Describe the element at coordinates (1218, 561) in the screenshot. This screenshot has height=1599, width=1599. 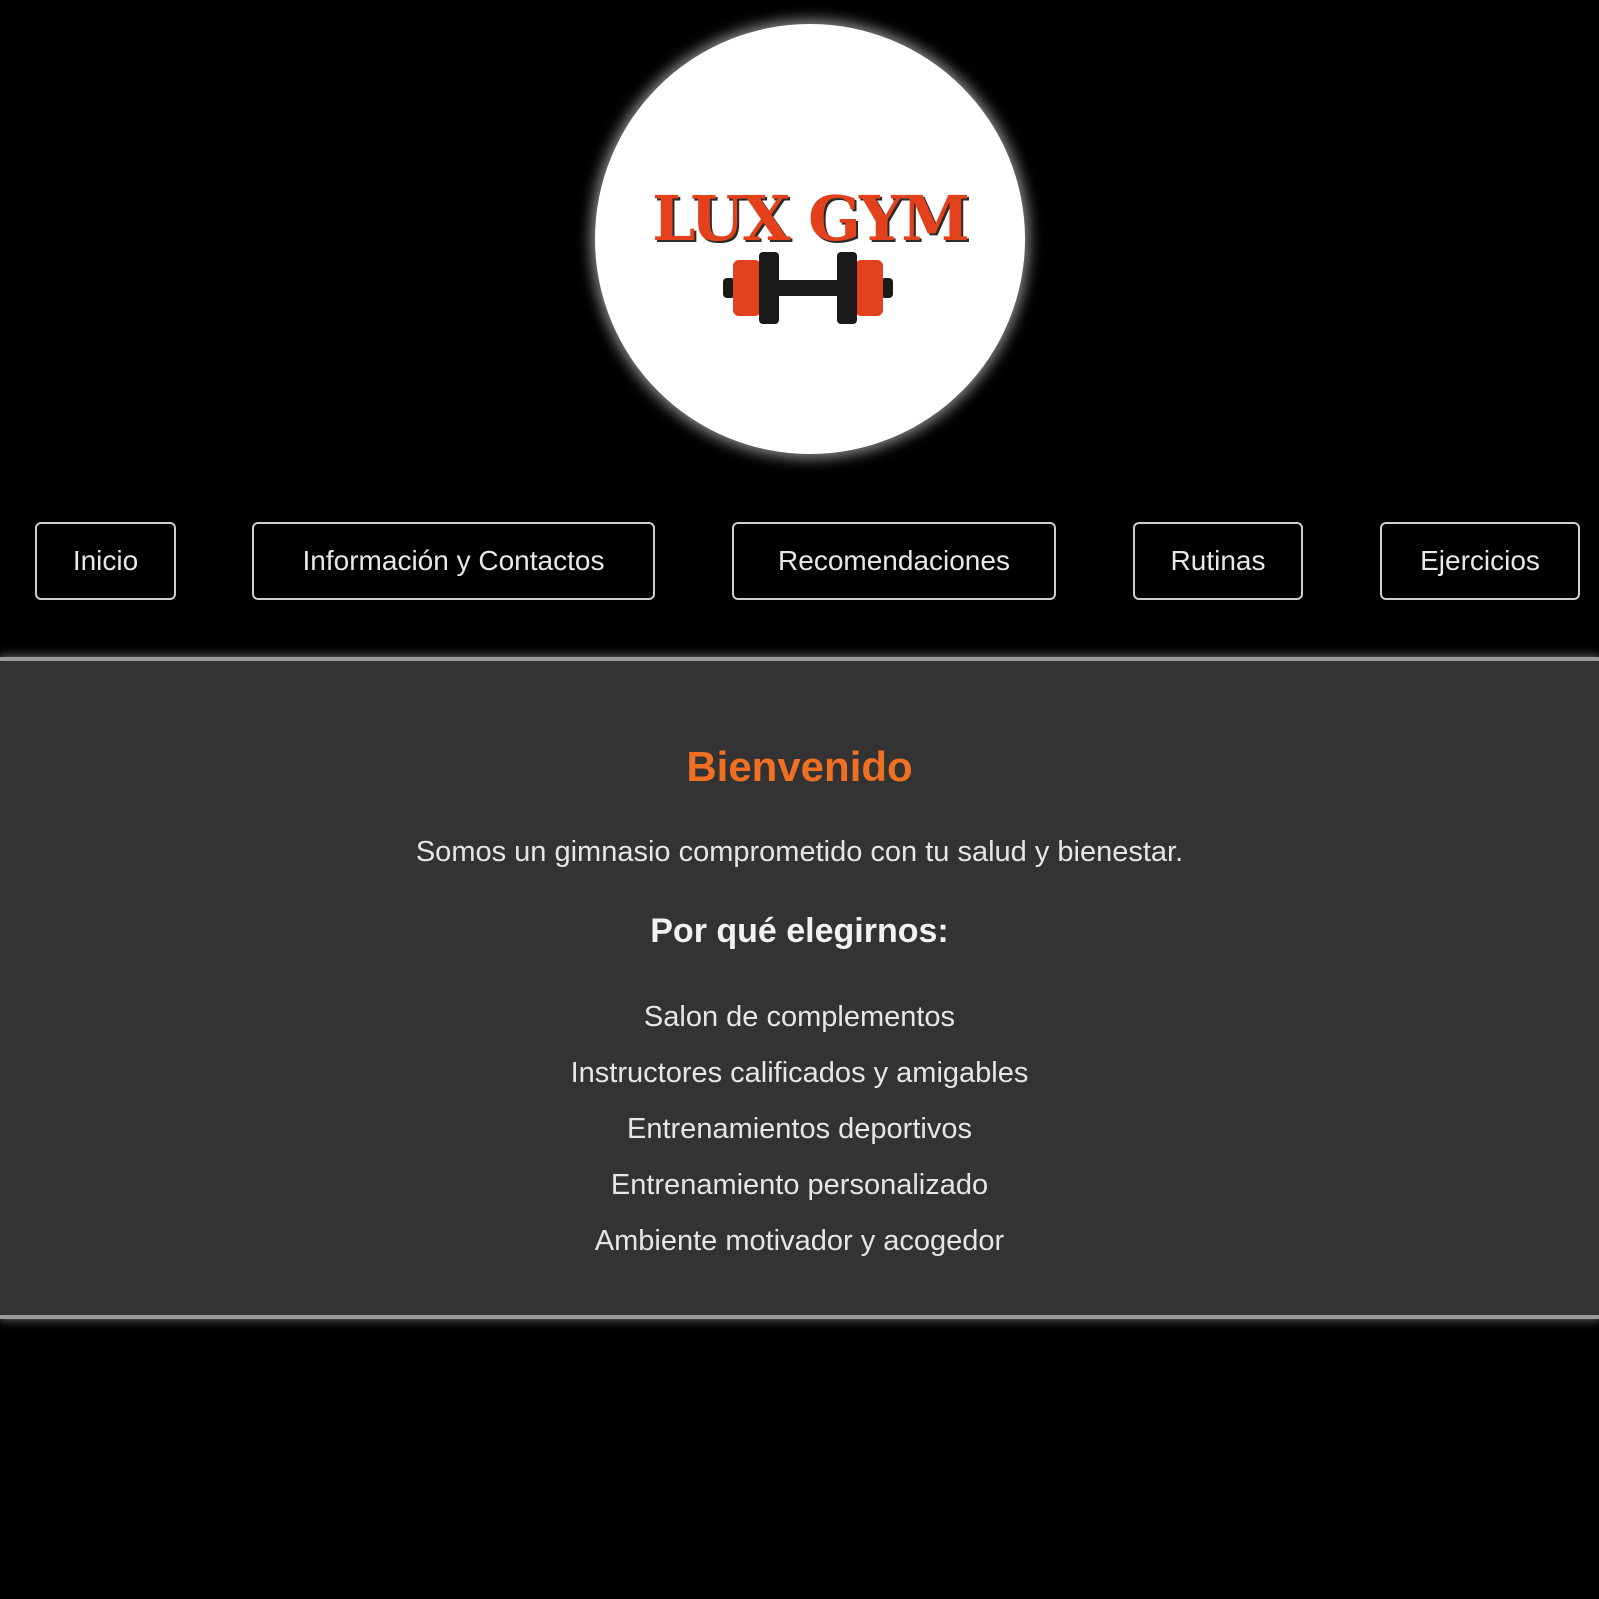
I see `nav-rutinas-button: Rutinas` at that location.